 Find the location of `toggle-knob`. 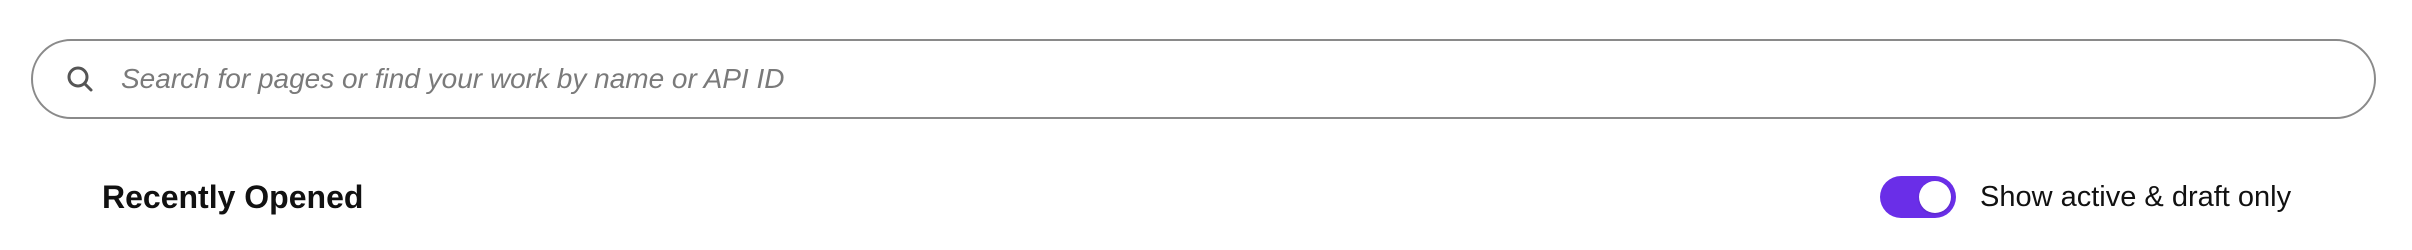

toggle-knob is located at coordinates (1935, 197).